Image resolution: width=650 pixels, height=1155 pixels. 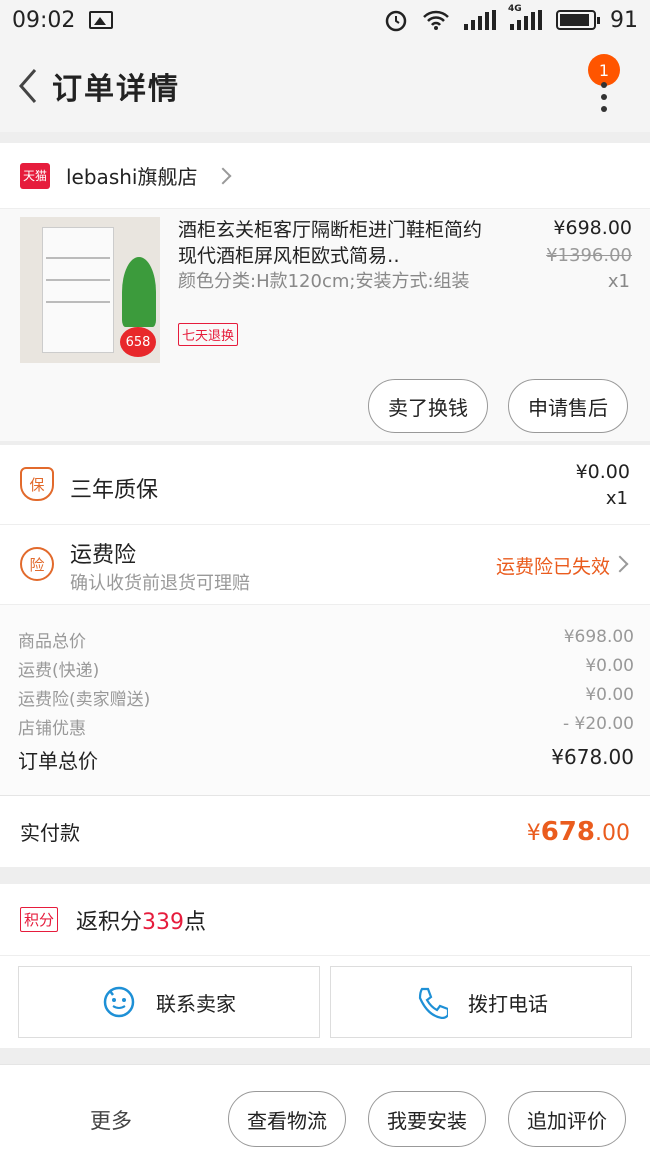 I want to click on status-time: 09:02, so click(x=44, y=20).